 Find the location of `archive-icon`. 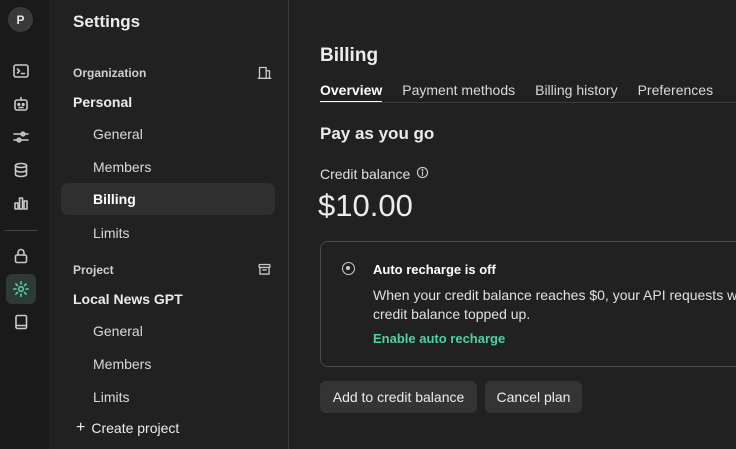

archive-icon is located at coordinates (264, 272).